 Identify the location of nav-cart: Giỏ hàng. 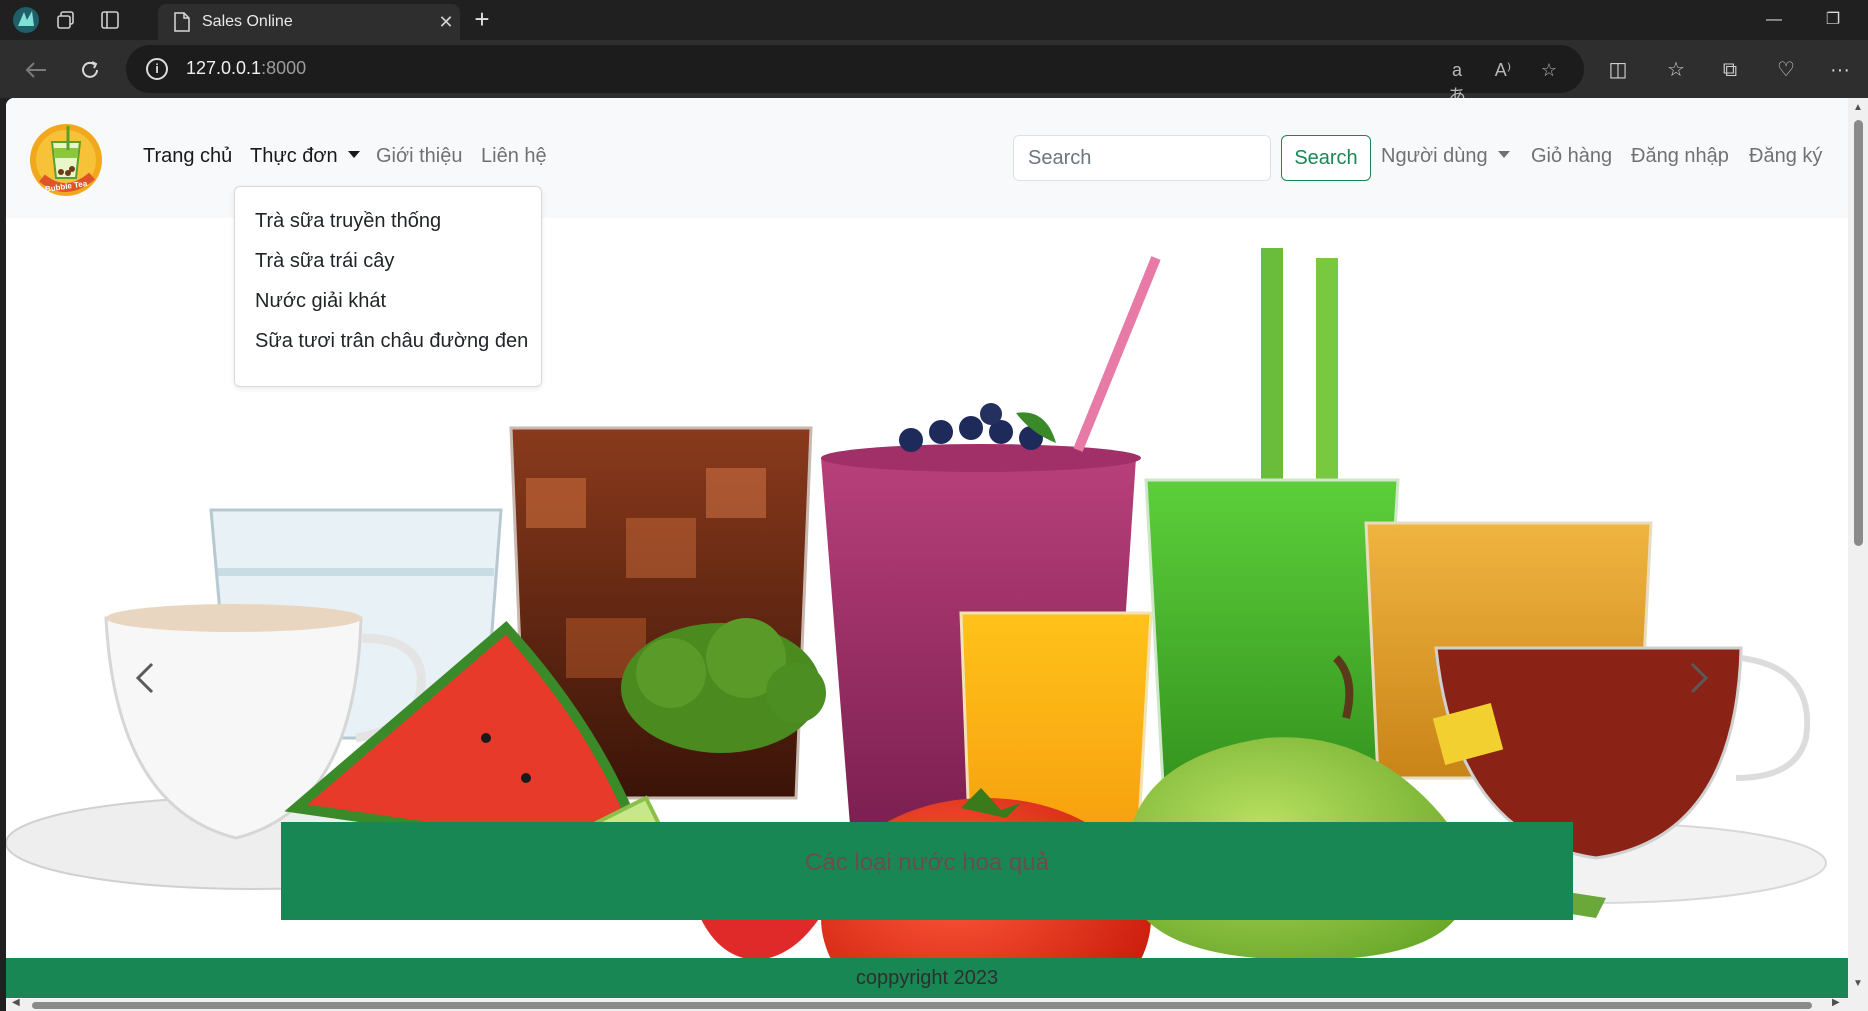
(1571, 156).